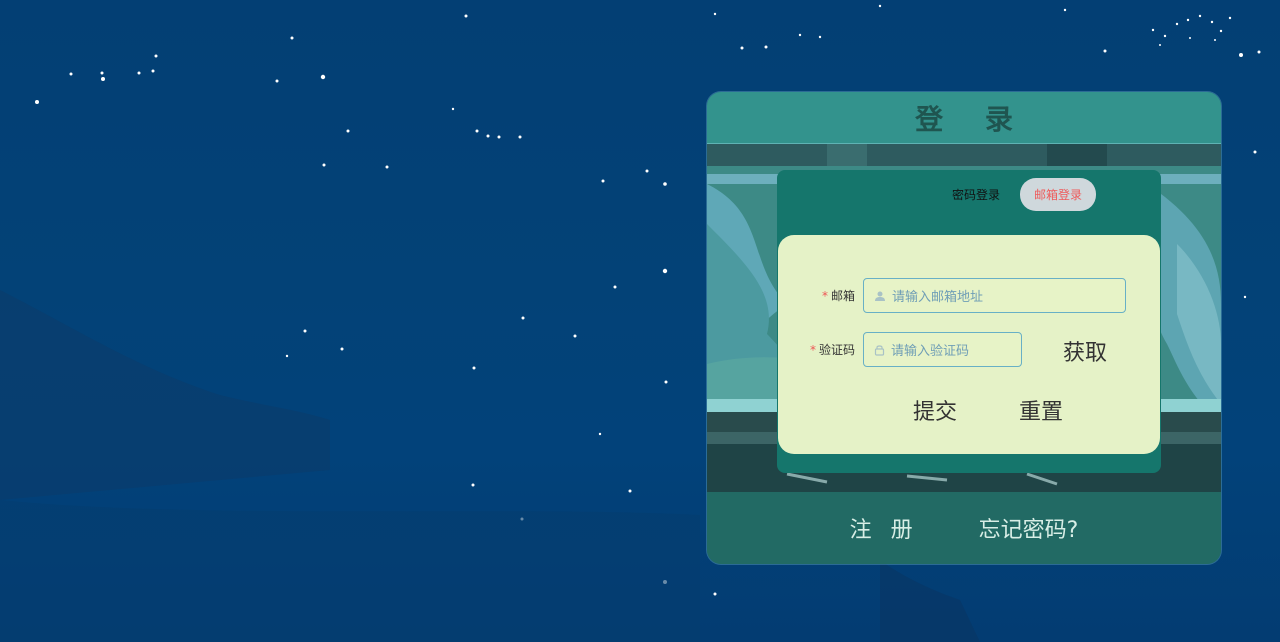  Describe the element at coordinates (1029, 528) in the screenshot. I see `forgot-password-link: 忘记密码?` at that location.